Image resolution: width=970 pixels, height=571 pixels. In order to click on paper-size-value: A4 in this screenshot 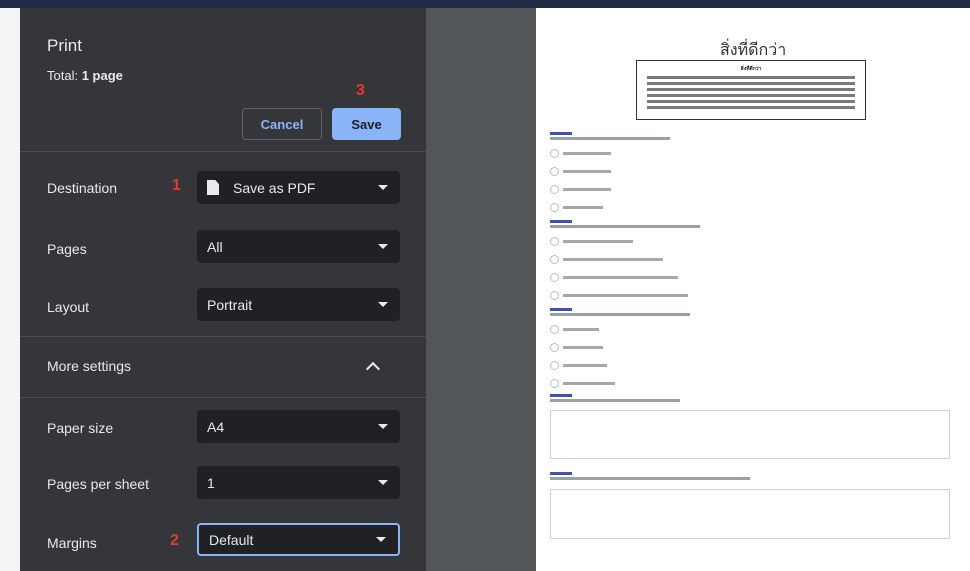, I will do `click(216, 426)`.